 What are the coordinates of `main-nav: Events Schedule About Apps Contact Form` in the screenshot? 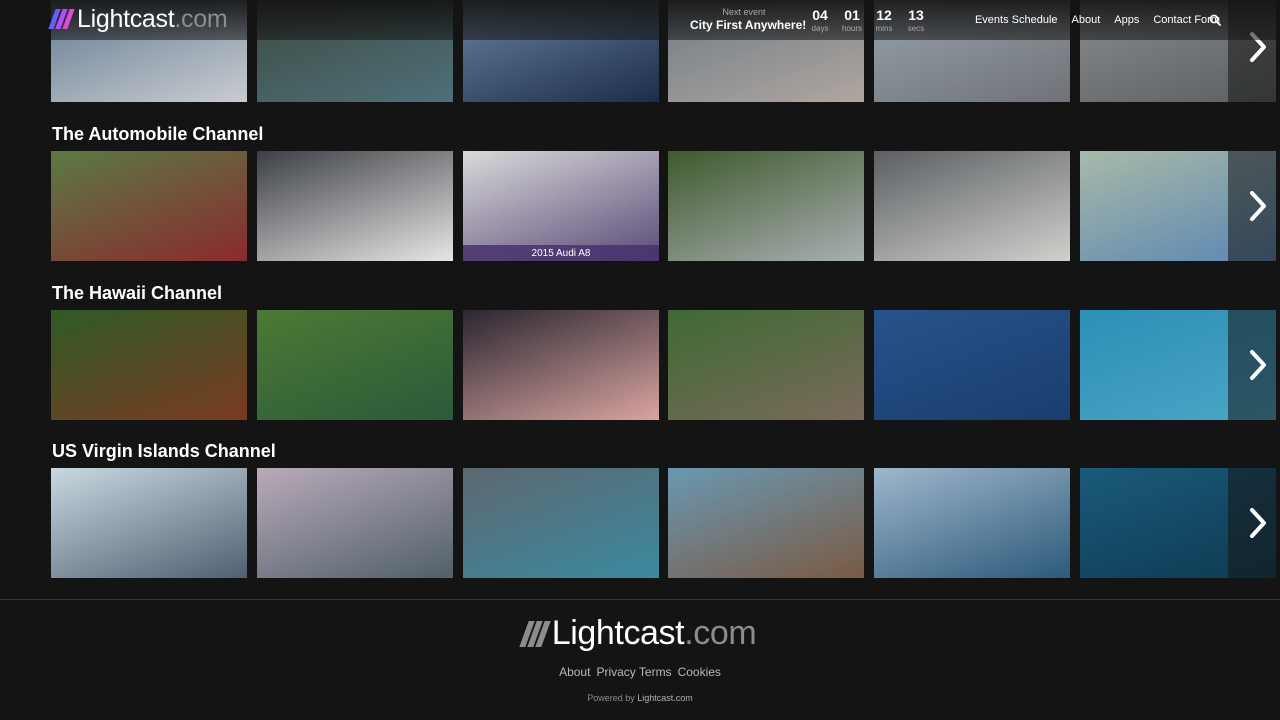 It's located at (1097, 20).